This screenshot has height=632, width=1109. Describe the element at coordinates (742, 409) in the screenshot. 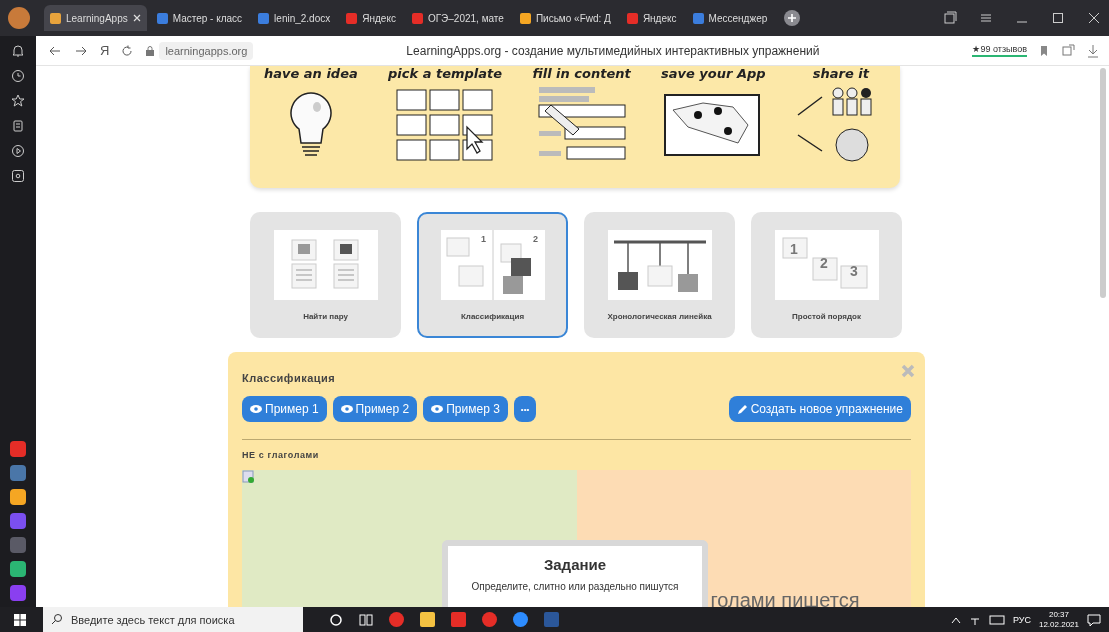

I see `pencil-icon` at that location.